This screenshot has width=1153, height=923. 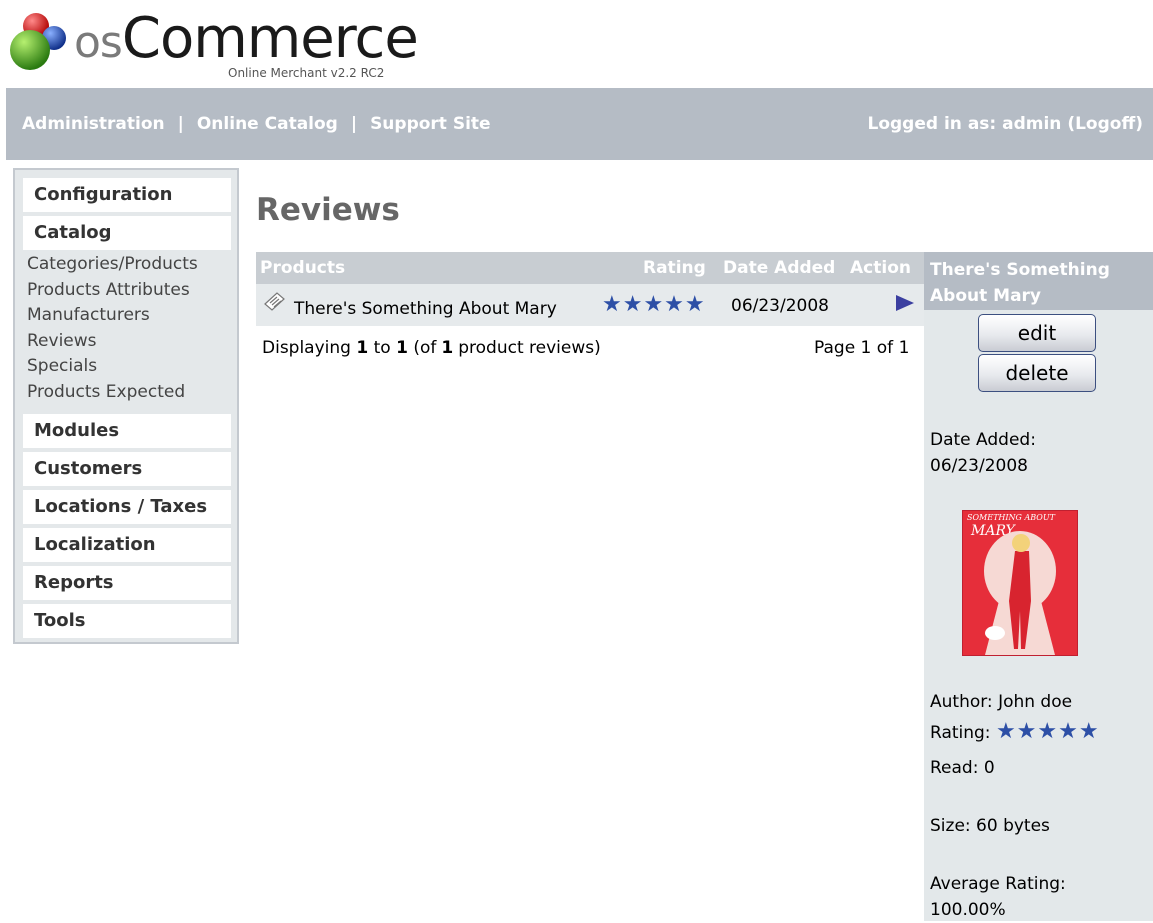 I want to click on edit-button: edit, so click(x=1037, y=333).